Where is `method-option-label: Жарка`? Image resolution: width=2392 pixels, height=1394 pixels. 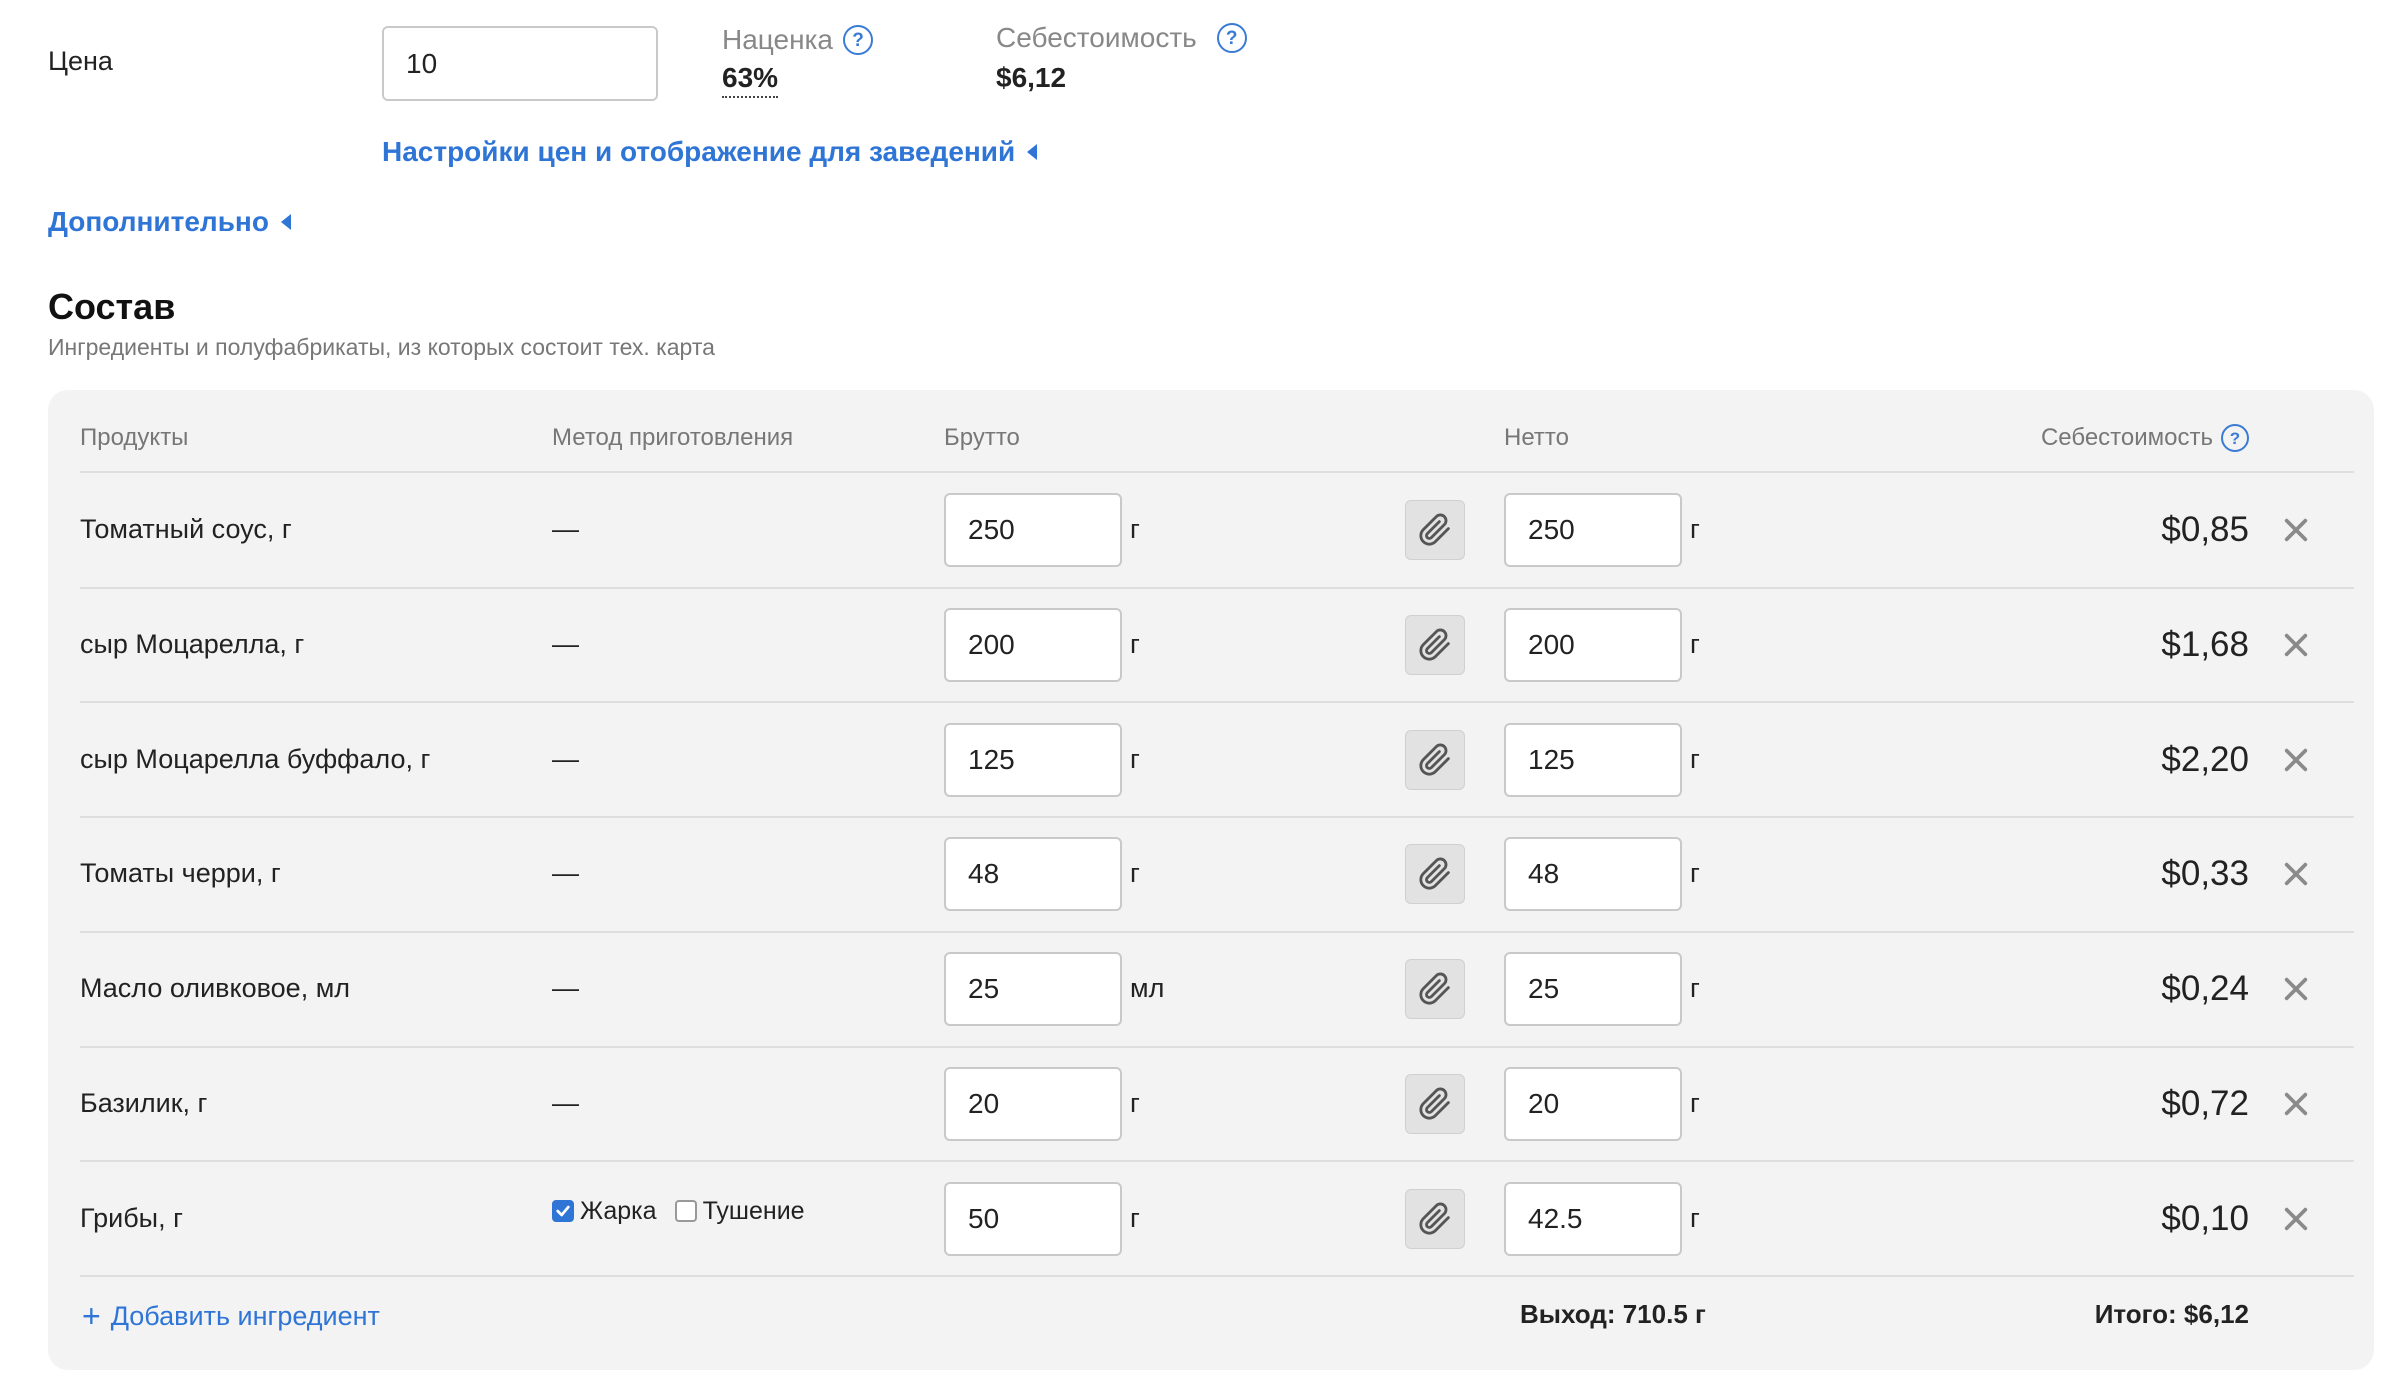 method-option-label: Жарка is located at coordinates (618, 1210).